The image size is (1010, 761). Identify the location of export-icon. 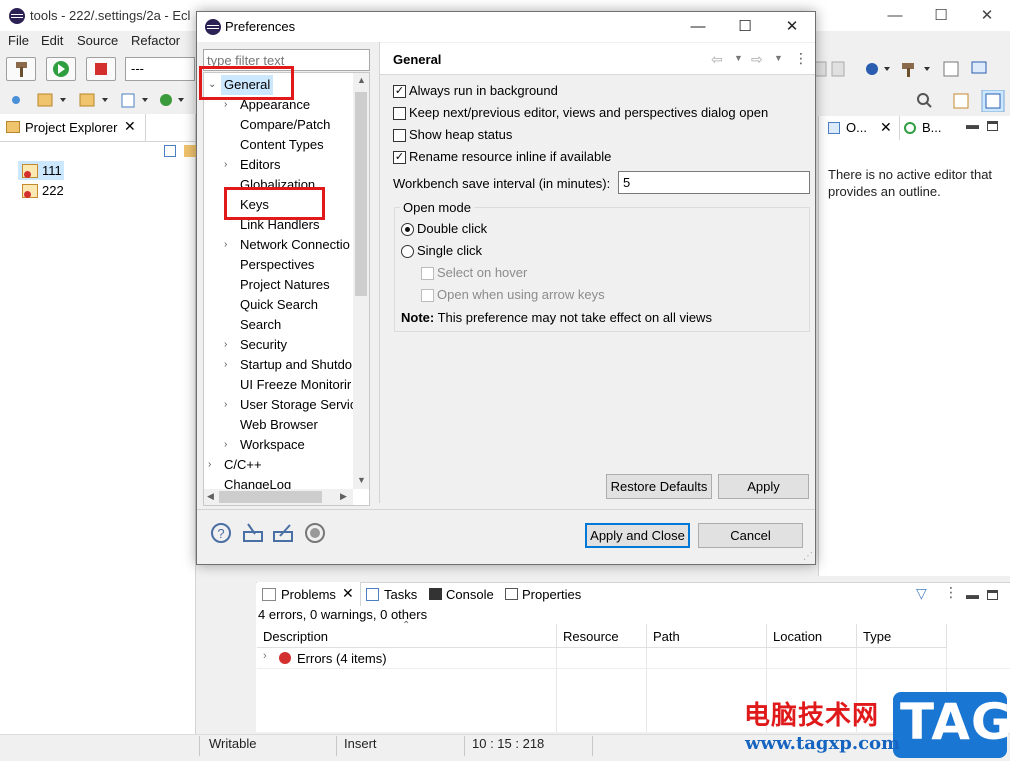
(283, 533).